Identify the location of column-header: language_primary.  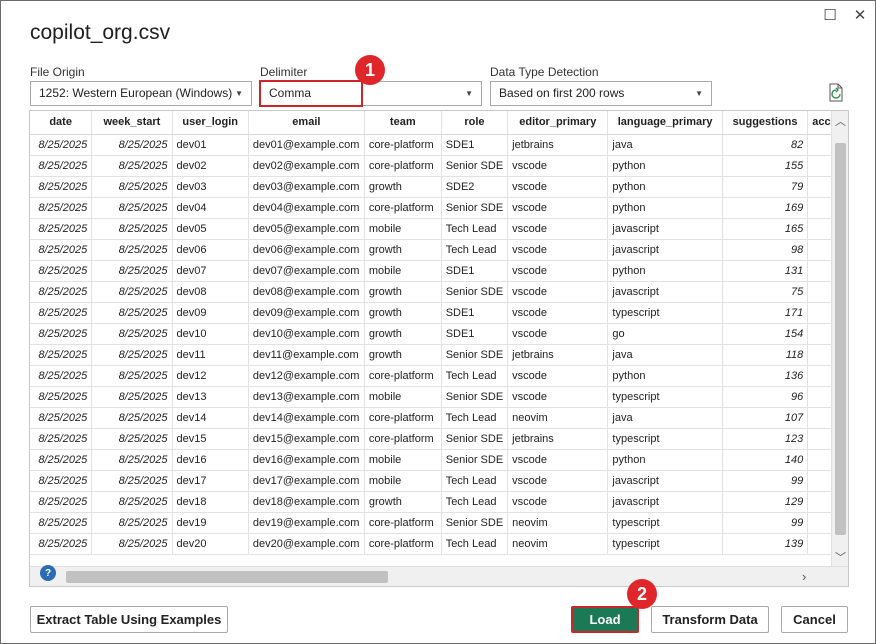
(665, 123).